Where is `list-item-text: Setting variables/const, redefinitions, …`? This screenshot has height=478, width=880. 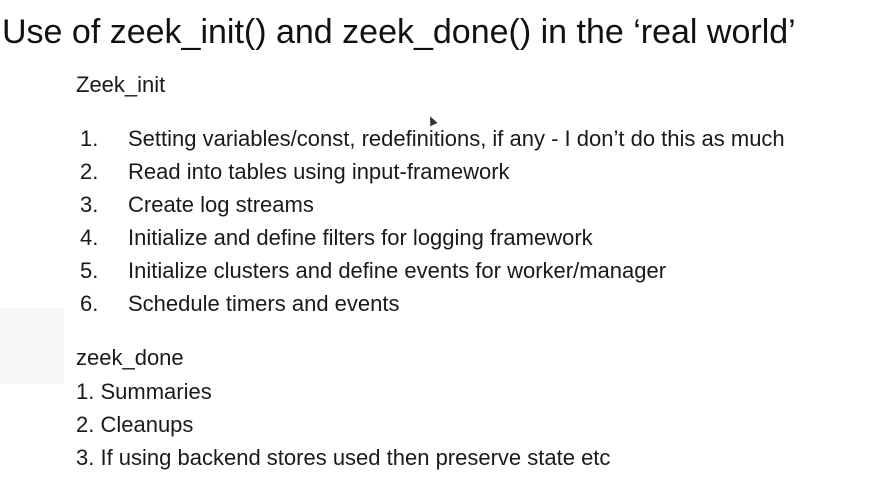
list-item-text: Setting variables/const, redefinitions, … is located at coordinates (456, 138).